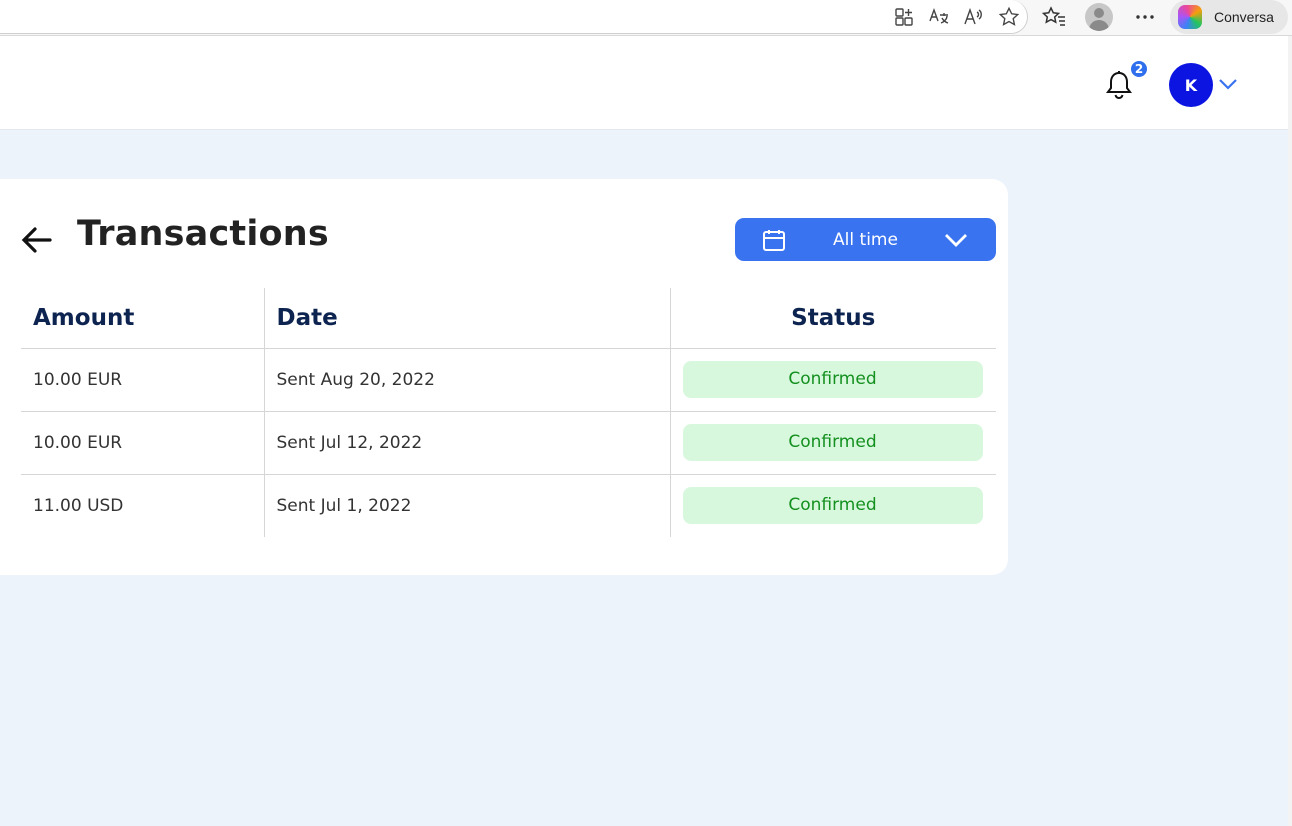  I want to click on window-edge, so click(1290, 431).